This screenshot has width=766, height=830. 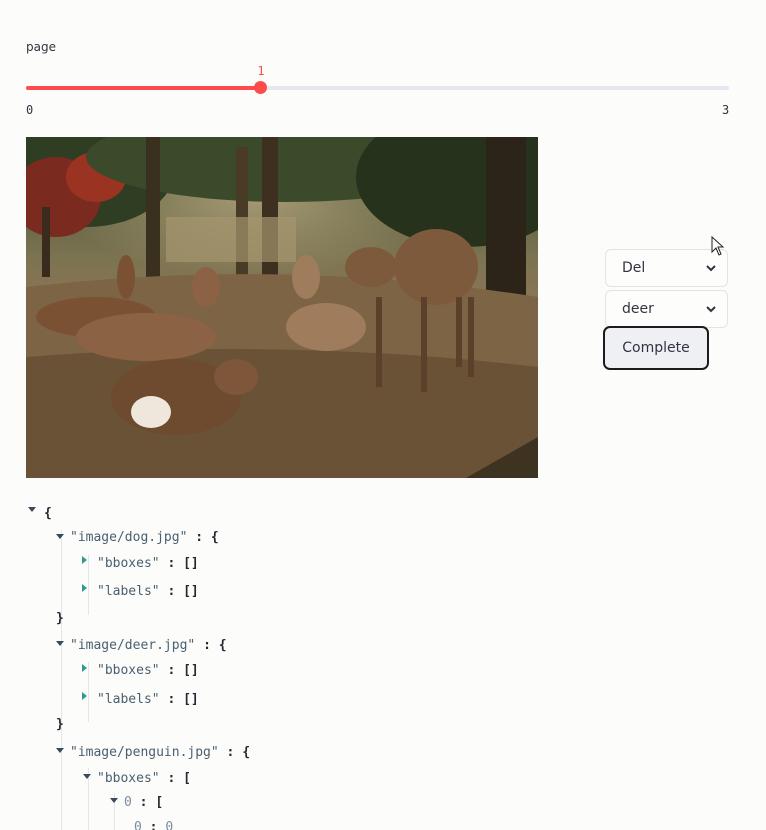 I want to click on json-entry-dog: "image/dog.jpg" : {, so click(x=144, y=537).